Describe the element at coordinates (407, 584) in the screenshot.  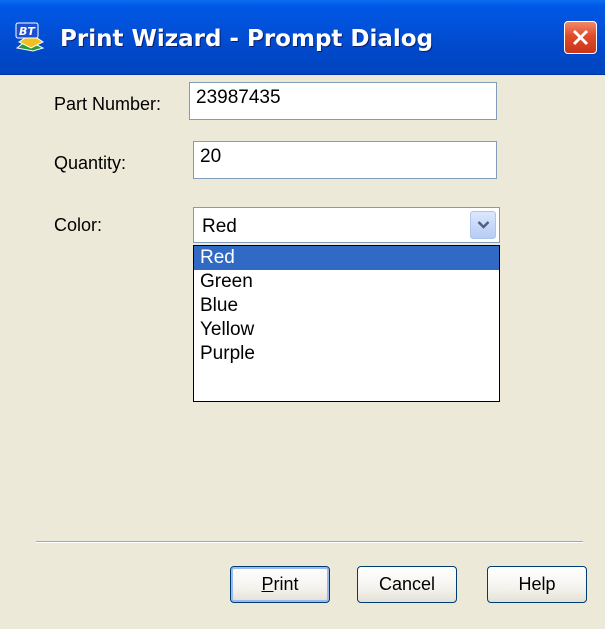
I see `cancel-button: Cancel` at that location.